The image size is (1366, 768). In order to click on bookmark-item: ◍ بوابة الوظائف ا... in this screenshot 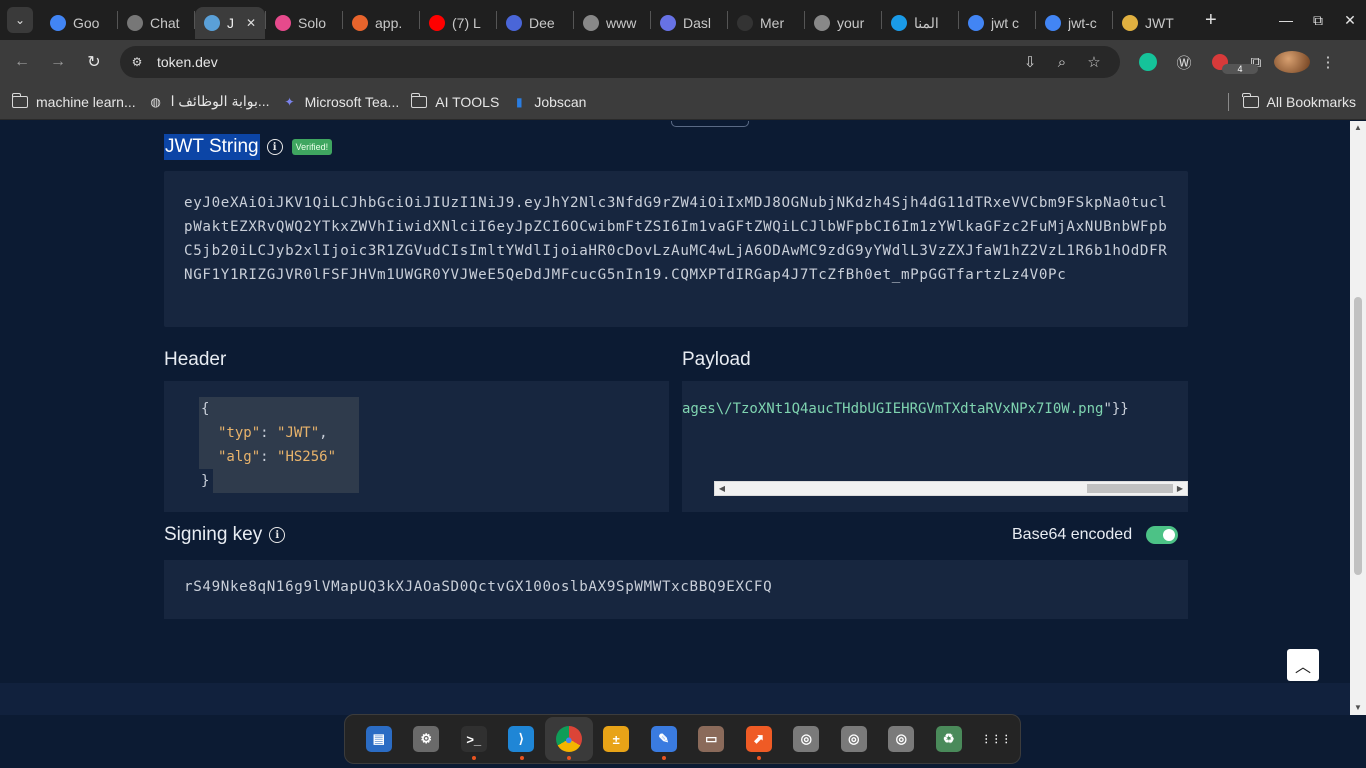, I will do `click(208, 101)`.